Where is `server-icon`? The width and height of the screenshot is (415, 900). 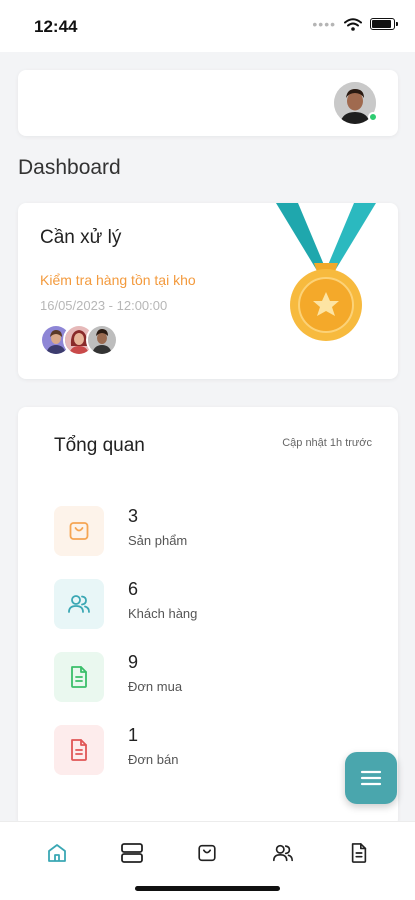 server-icon is located at coordinates (132, 853).